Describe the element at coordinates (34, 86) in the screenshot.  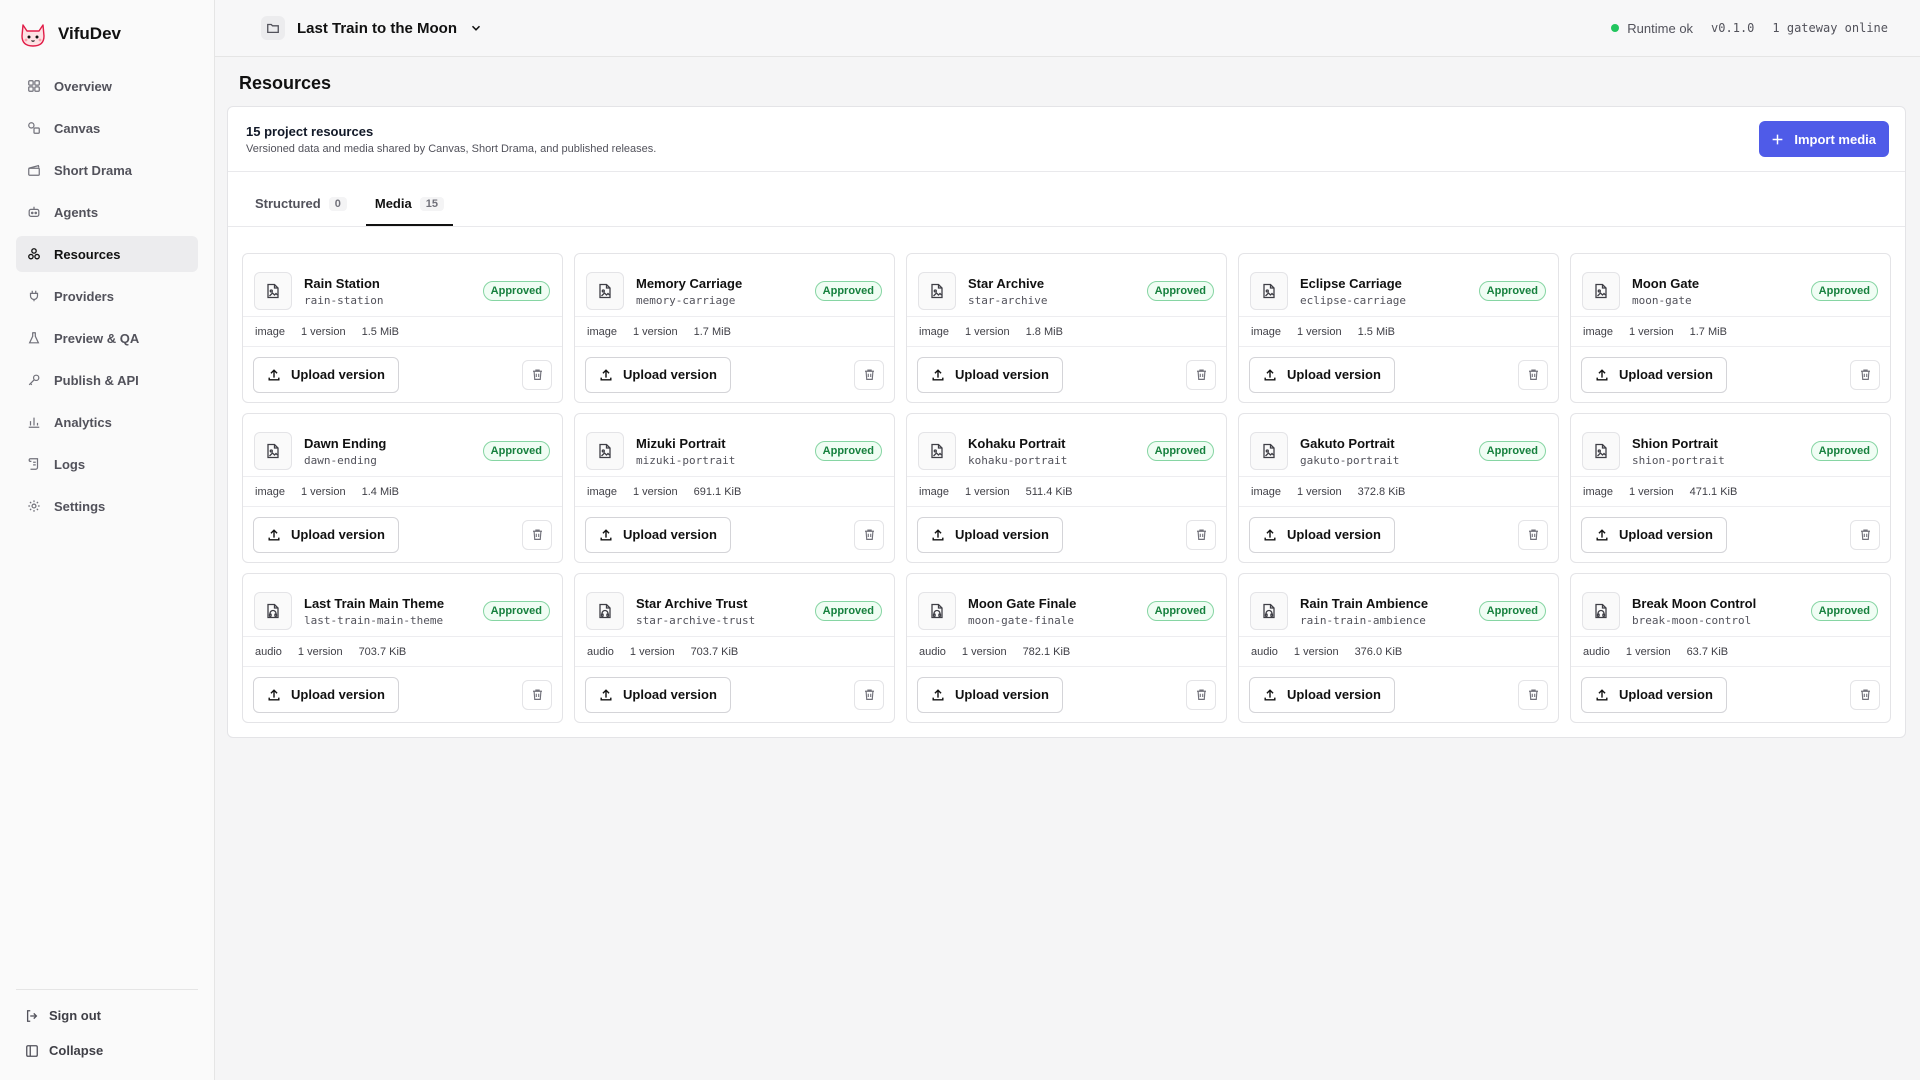
I see `grid-icon` at that location.